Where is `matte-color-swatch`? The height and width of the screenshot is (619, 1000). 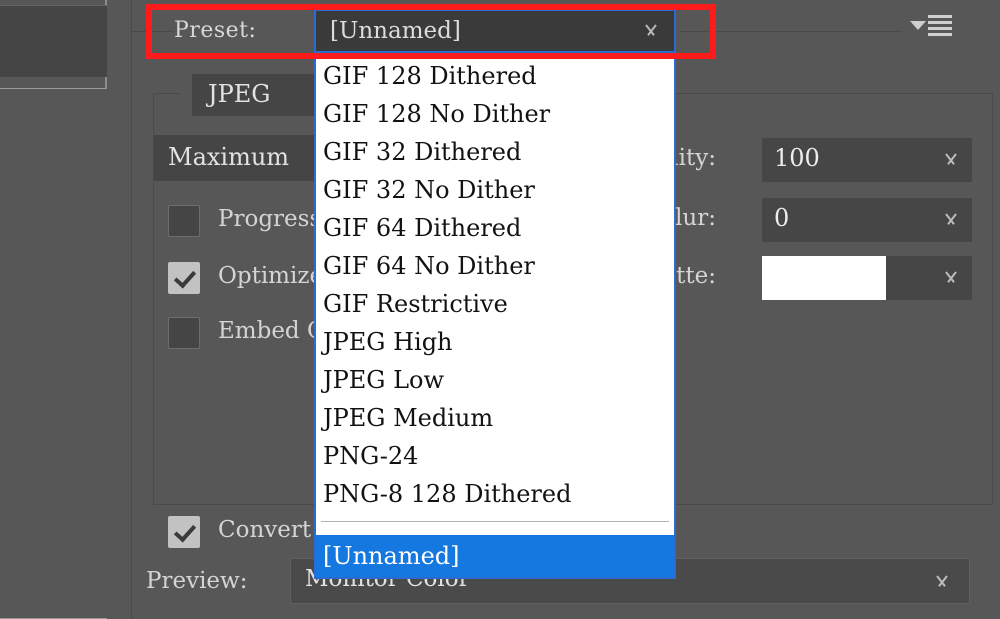
matte-color-swatch is located at coordinates (852, 278).